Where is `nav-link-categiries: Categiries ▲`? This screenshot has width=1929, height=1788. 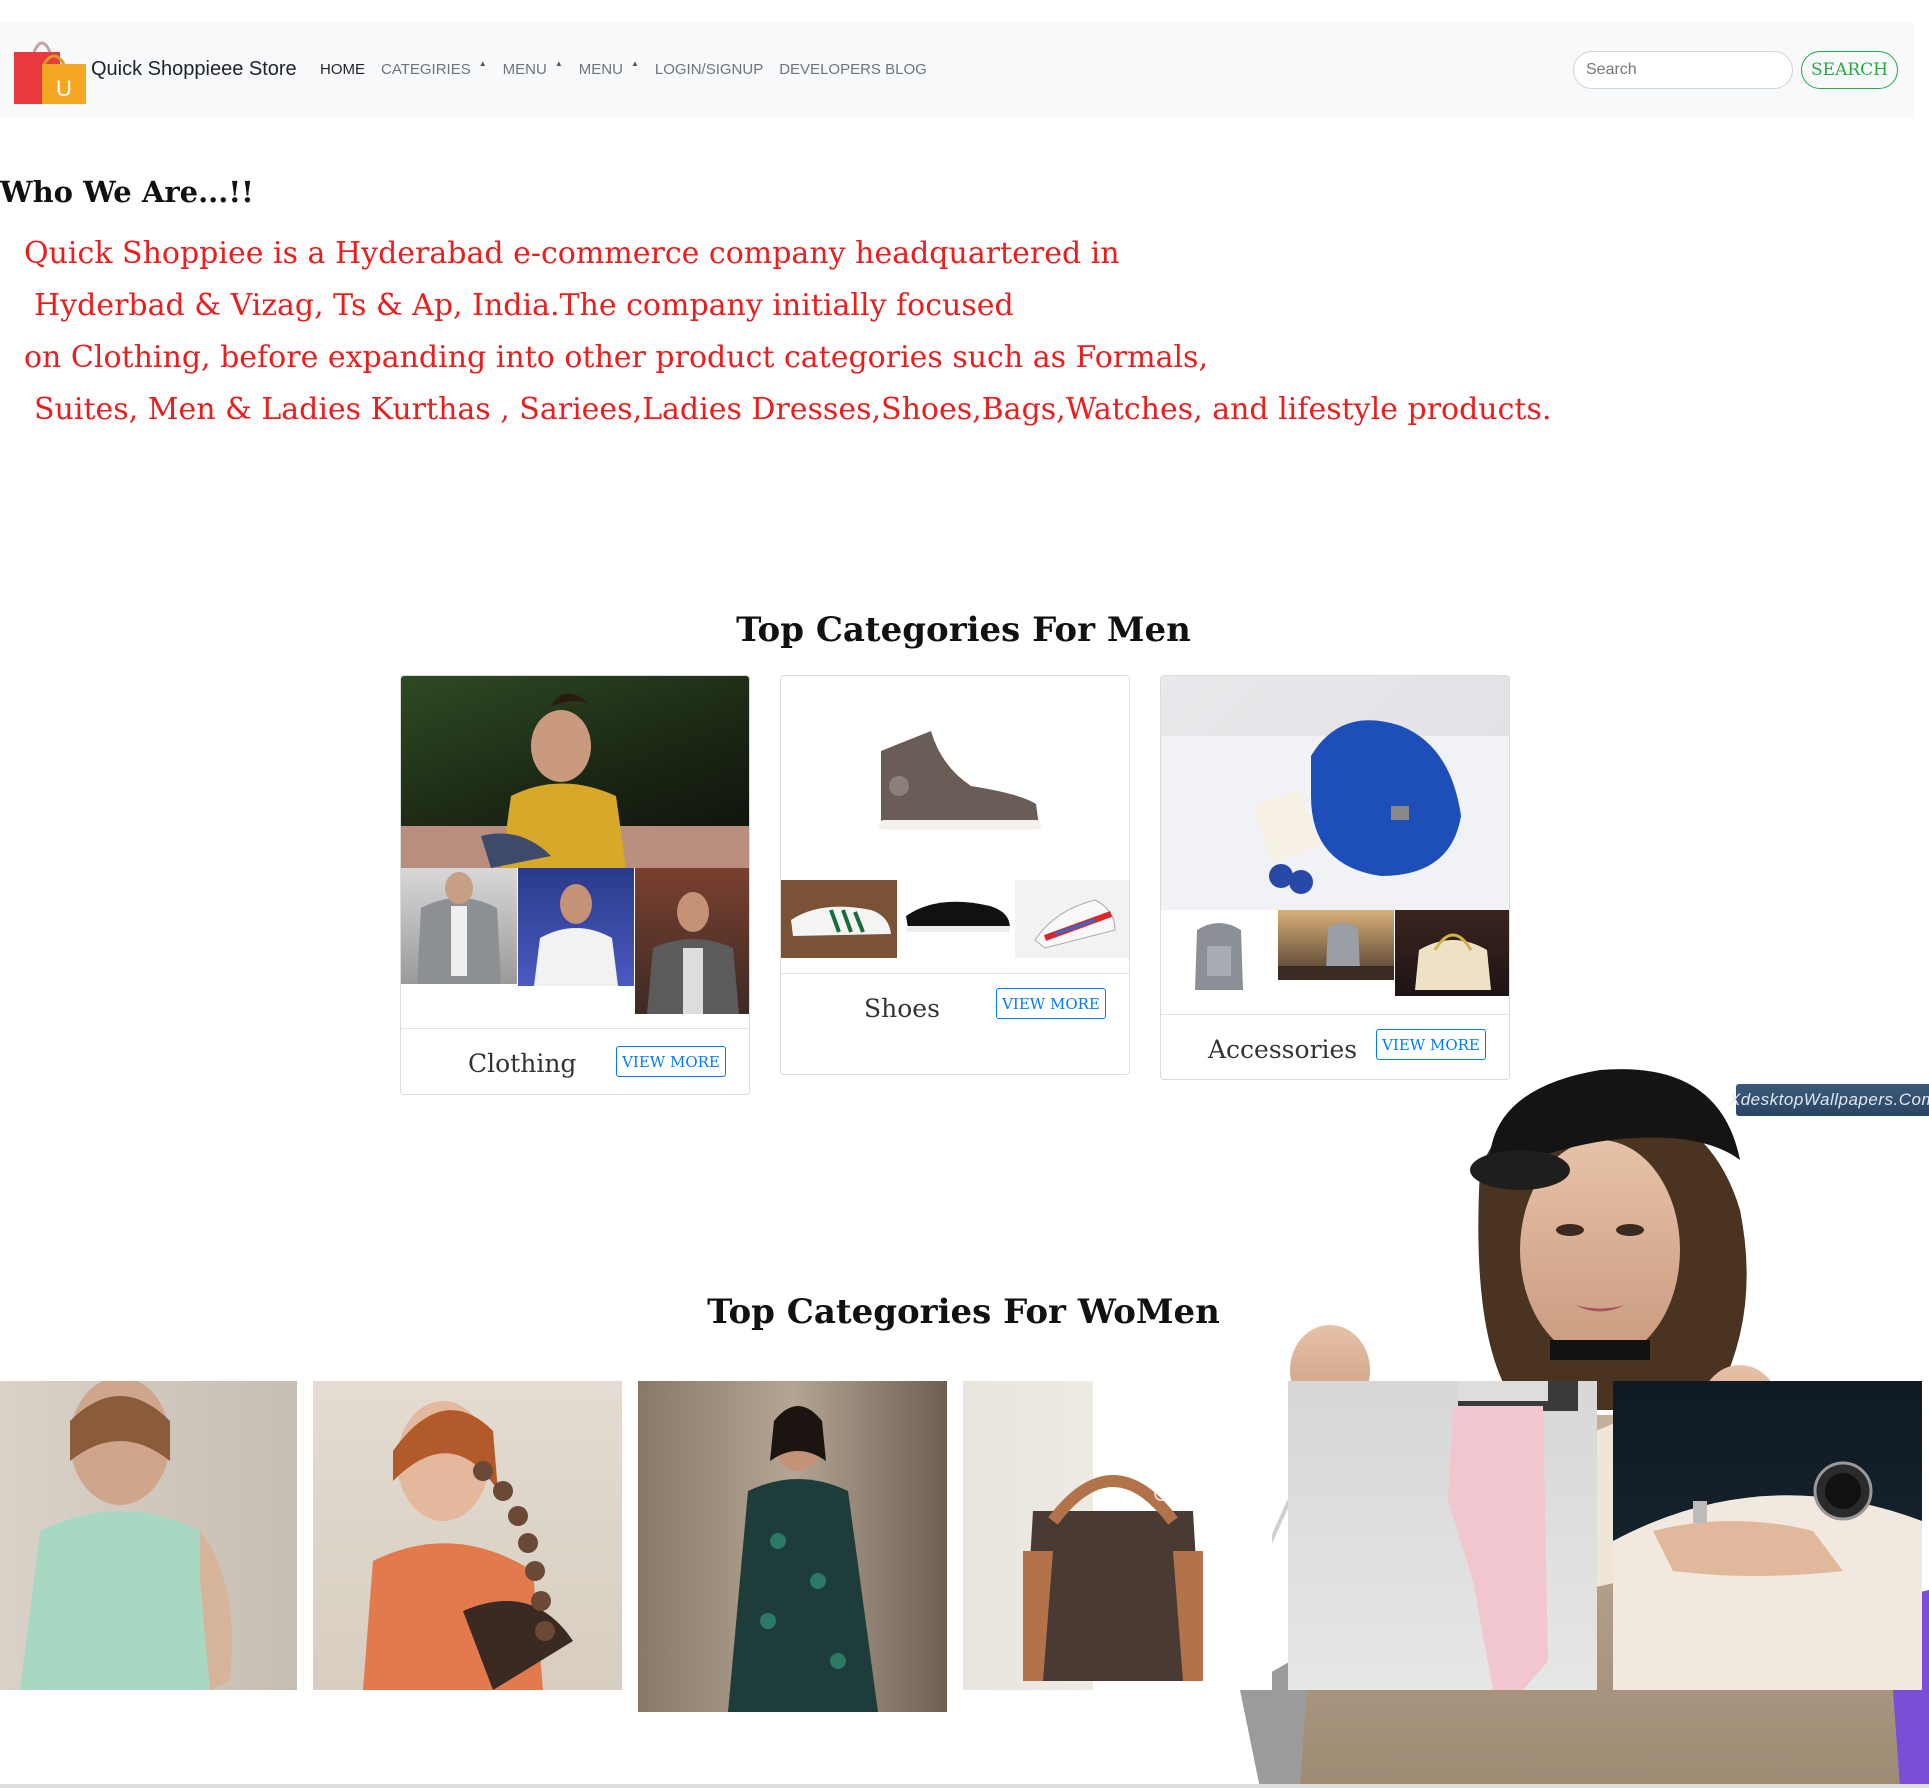 nav-link-categiries: Categiries ▲ is located at coordinates (434, 68).